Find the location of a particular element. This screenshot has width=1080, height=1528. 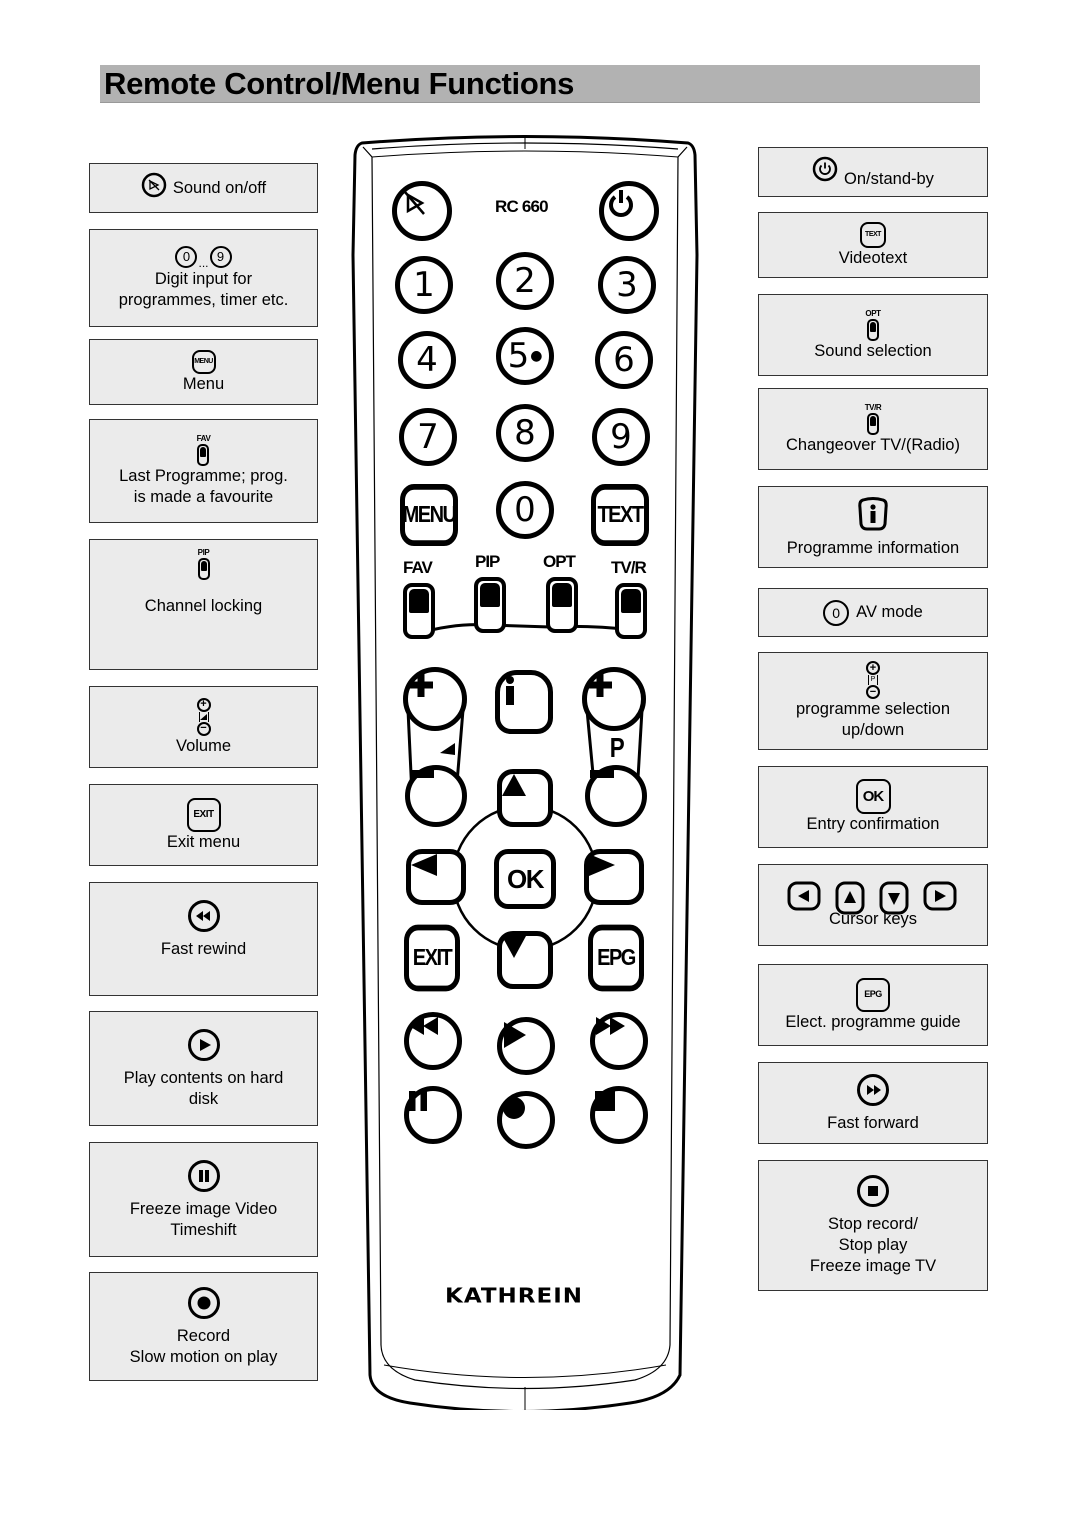

panel-fast-rewind: Fast rewind is located at coordinates (203, 939).